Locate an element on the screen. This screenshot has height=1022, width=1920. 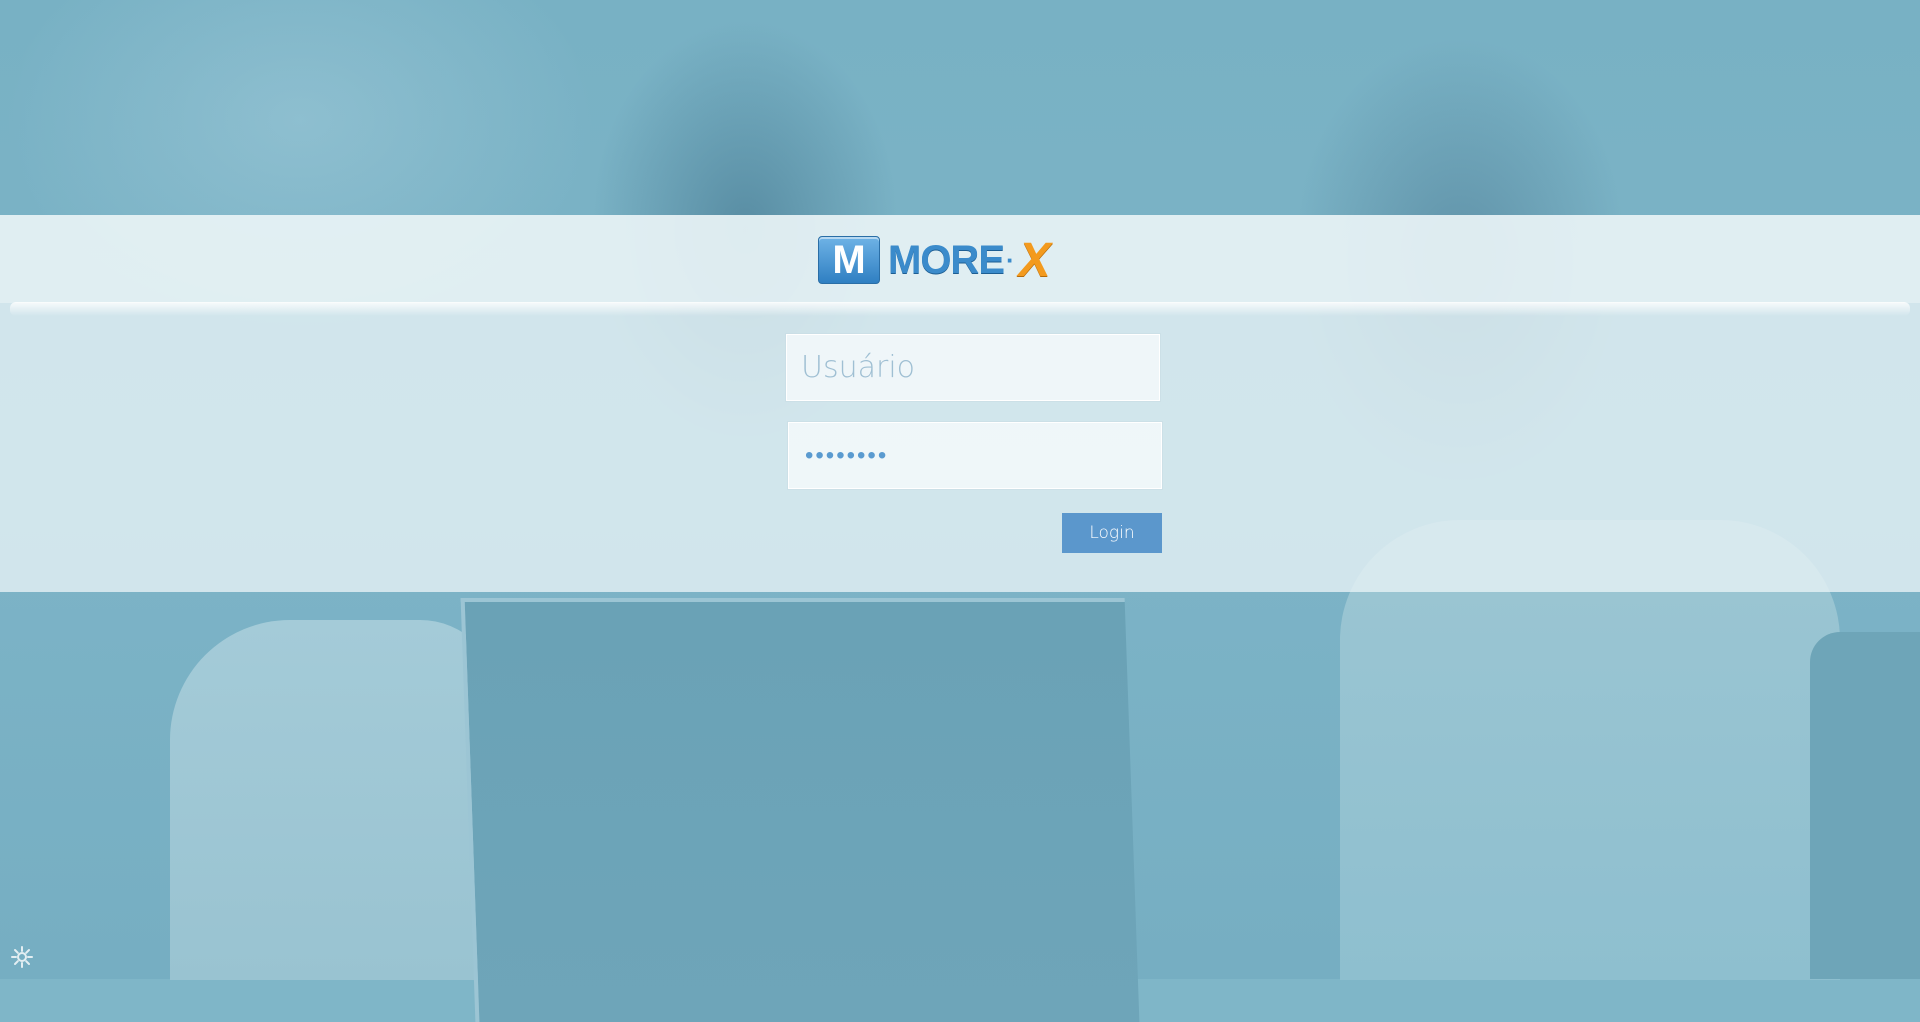
logo-x: X is located at coordinates (1034, 260).